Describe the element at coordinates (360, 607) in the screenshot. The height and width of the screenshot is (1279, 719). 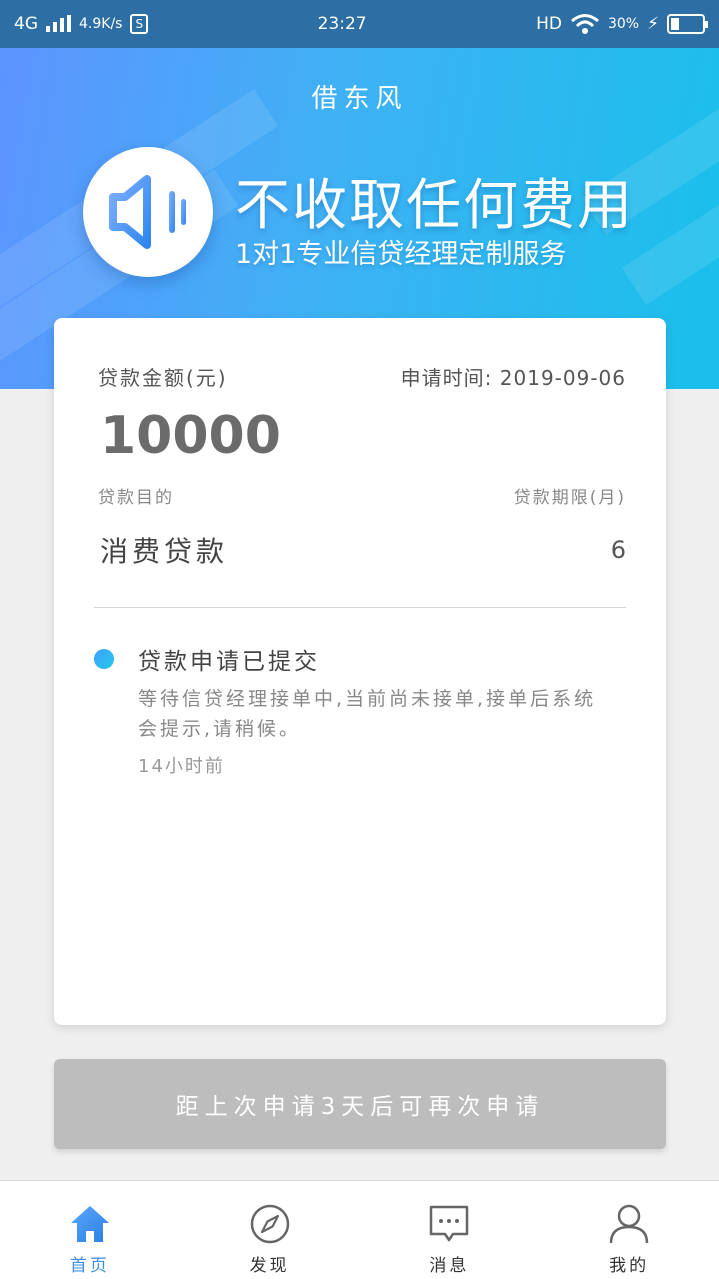
I see `divider` at that location.